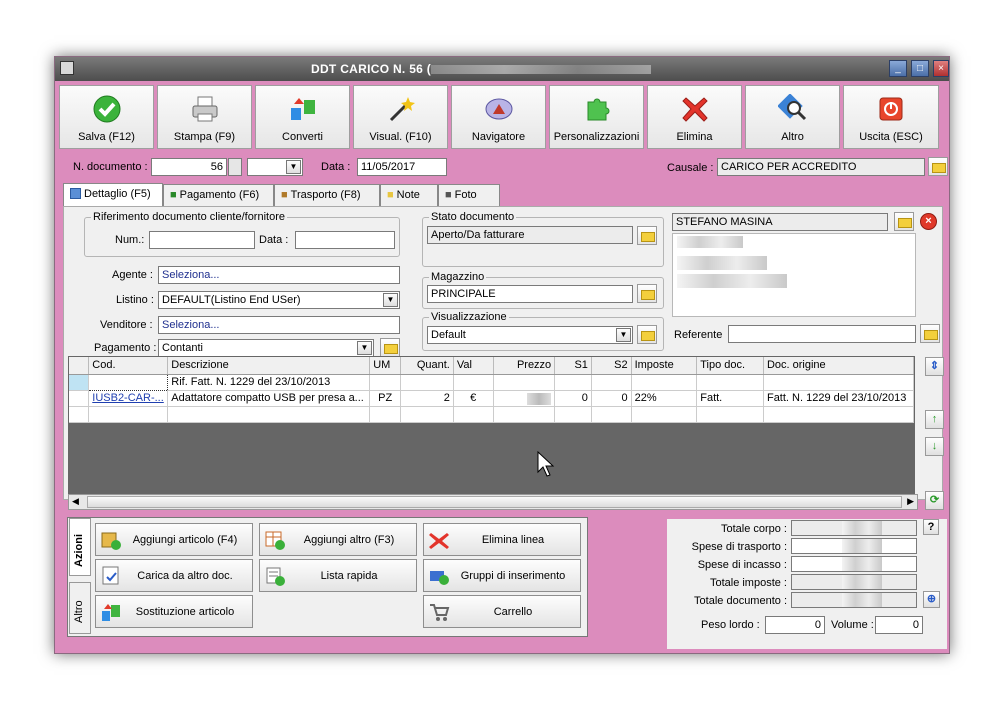 This screenshot has height=707, width=1002. Describe the element at coordinates (664, 366) in the screenshot. I see `column-header: Imposte` at that location.